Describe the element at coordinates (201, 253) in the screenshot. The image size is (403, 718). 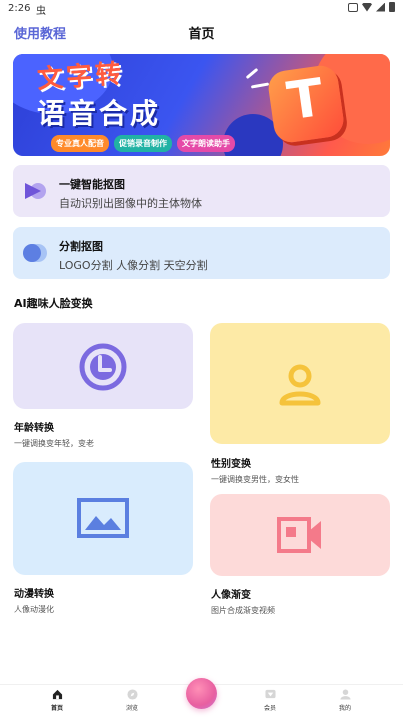
I see `segment-matting-card: 分割抠图 LOGO分割 人像分割 天空分割` at that location.